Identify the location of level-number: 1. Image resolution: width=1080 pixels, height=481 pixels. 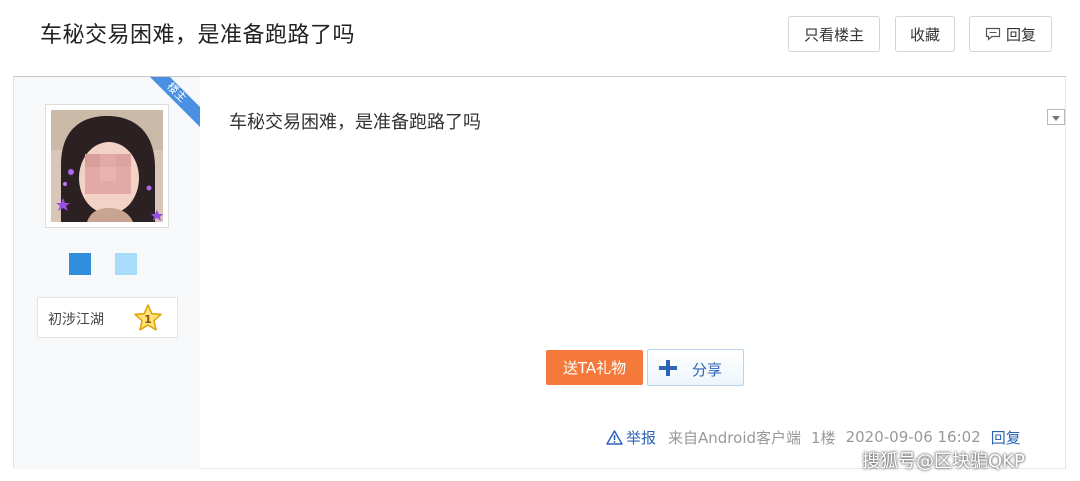
(148, 319).